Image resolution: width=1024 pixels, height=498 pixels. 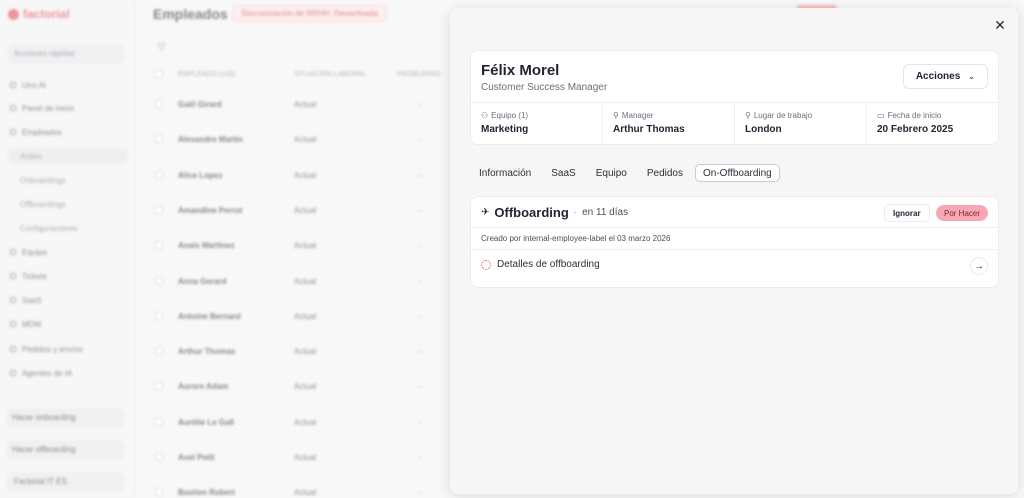 I want to click on chevron-down-icon: ⌄, so click(x=971, y=76).